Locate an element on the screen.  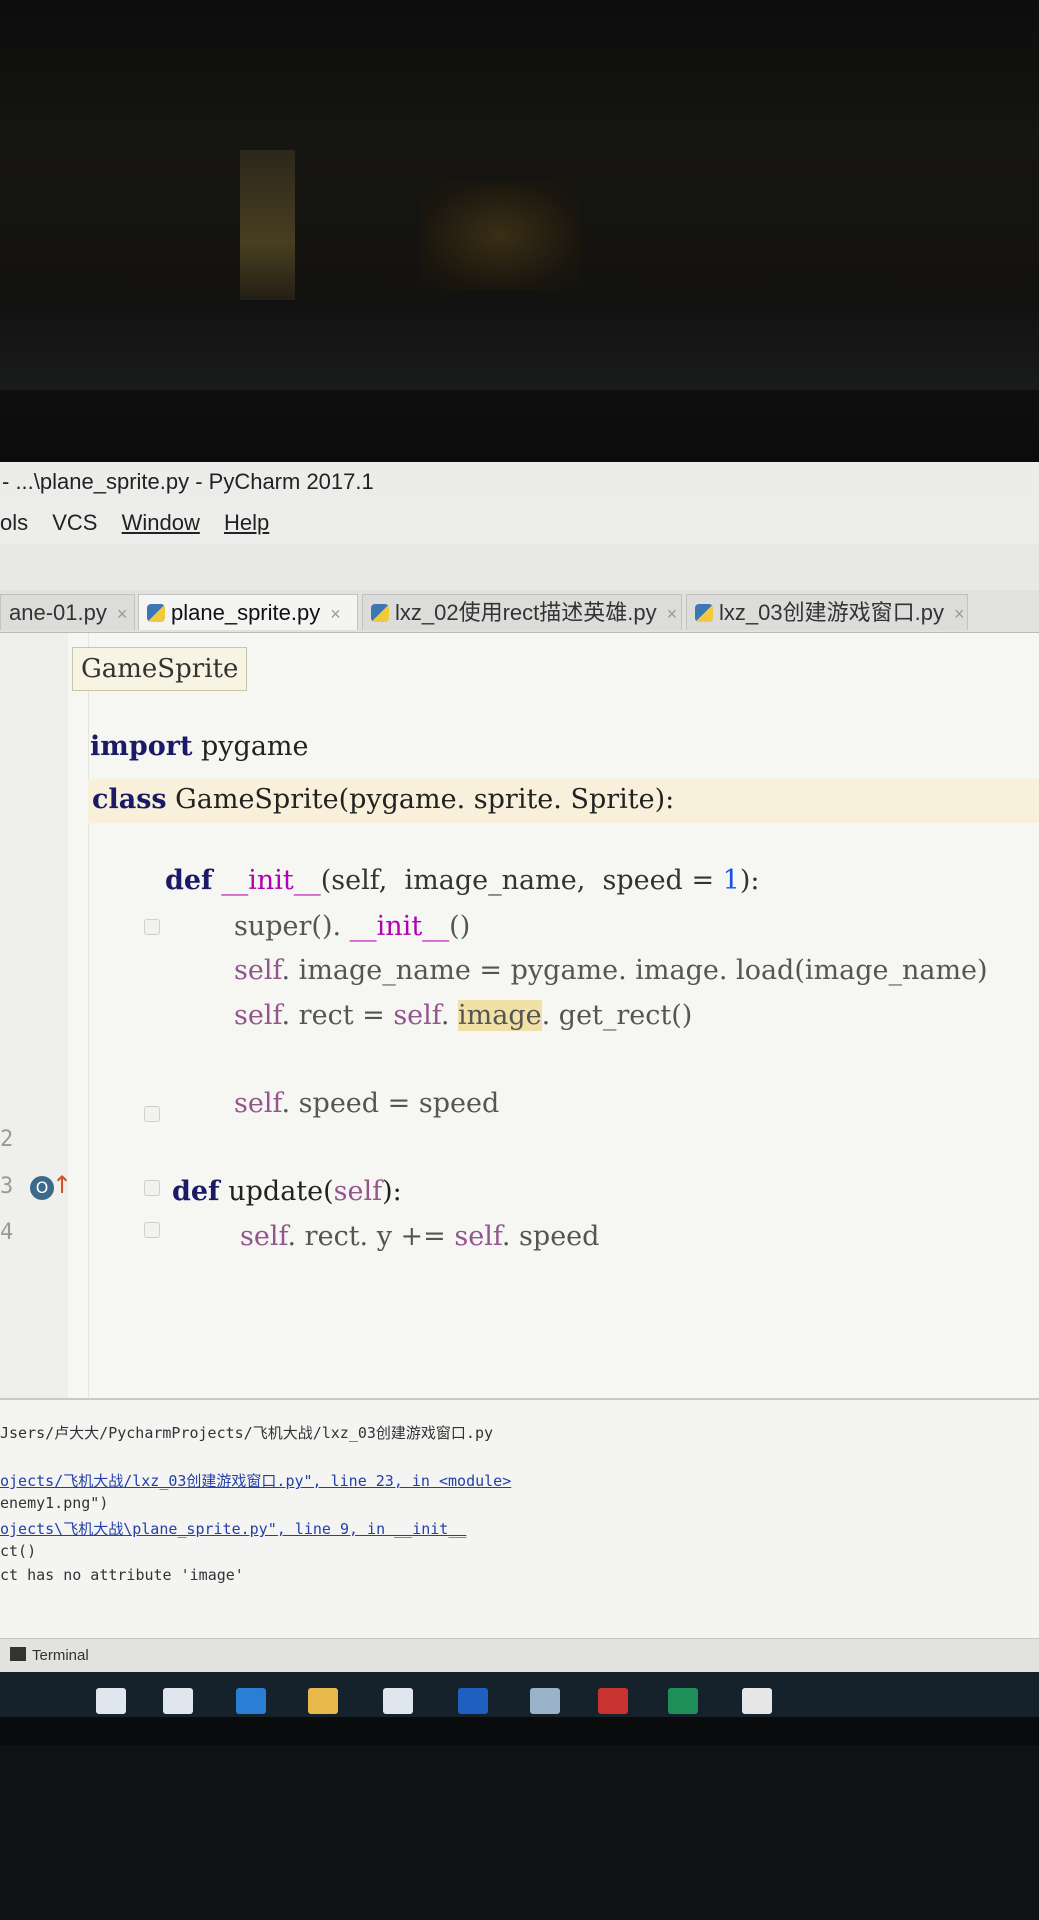
background-shelf is located at coordinates (519, 345).